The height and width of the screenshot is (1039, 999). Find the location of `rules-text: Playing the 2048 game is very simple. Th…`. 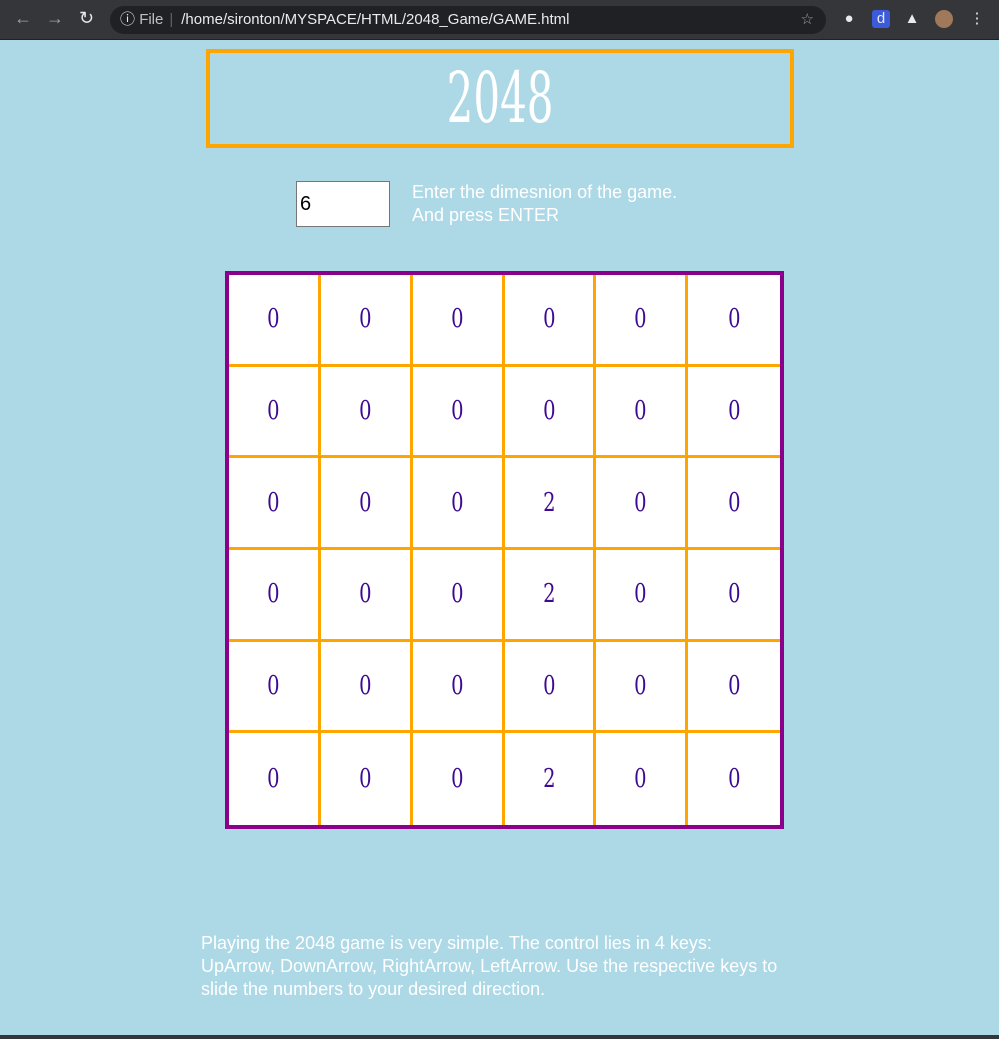

rules-text: Playing the 2048 game is very simple. Th… is located at coordinates (489, 966).